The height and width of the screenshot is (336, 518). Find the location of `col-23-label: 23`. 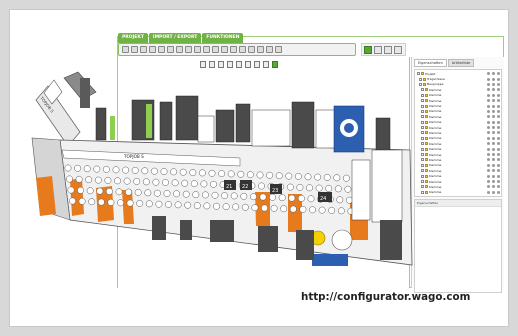

col-23-label: 23 is located at coordinates (275, 191).